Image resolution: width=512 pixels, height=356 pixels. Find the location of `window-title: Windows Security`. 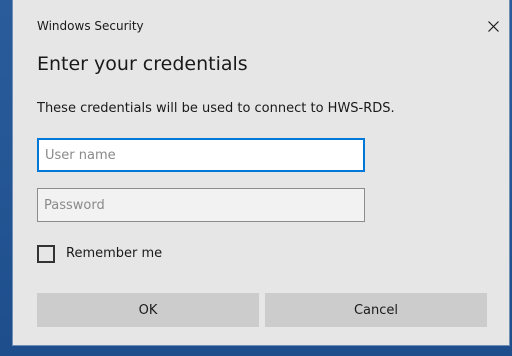

window-title: Windows Security is located at coordinates (90, 26).